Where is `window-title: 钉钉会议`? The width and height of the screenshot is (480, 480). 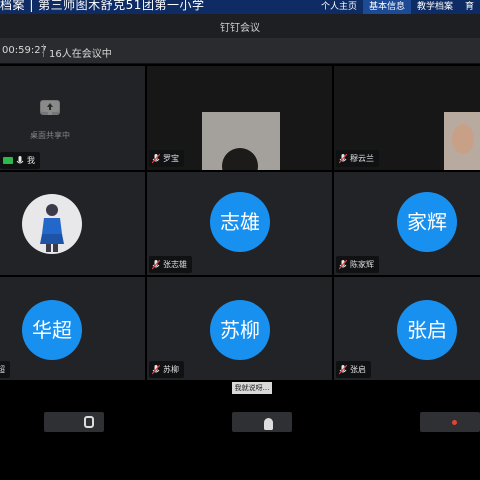 window-title: 钉钉会议 is located at coordinates (240, 28).